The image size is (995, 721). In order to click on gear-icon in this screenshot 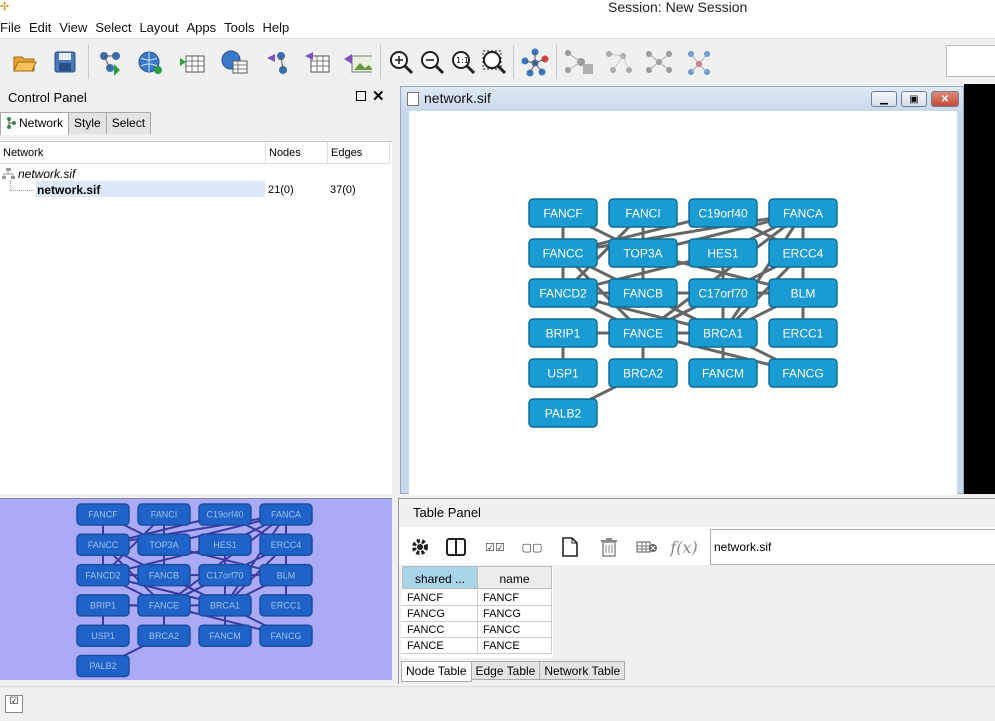, I will do `click(420, 547)`.